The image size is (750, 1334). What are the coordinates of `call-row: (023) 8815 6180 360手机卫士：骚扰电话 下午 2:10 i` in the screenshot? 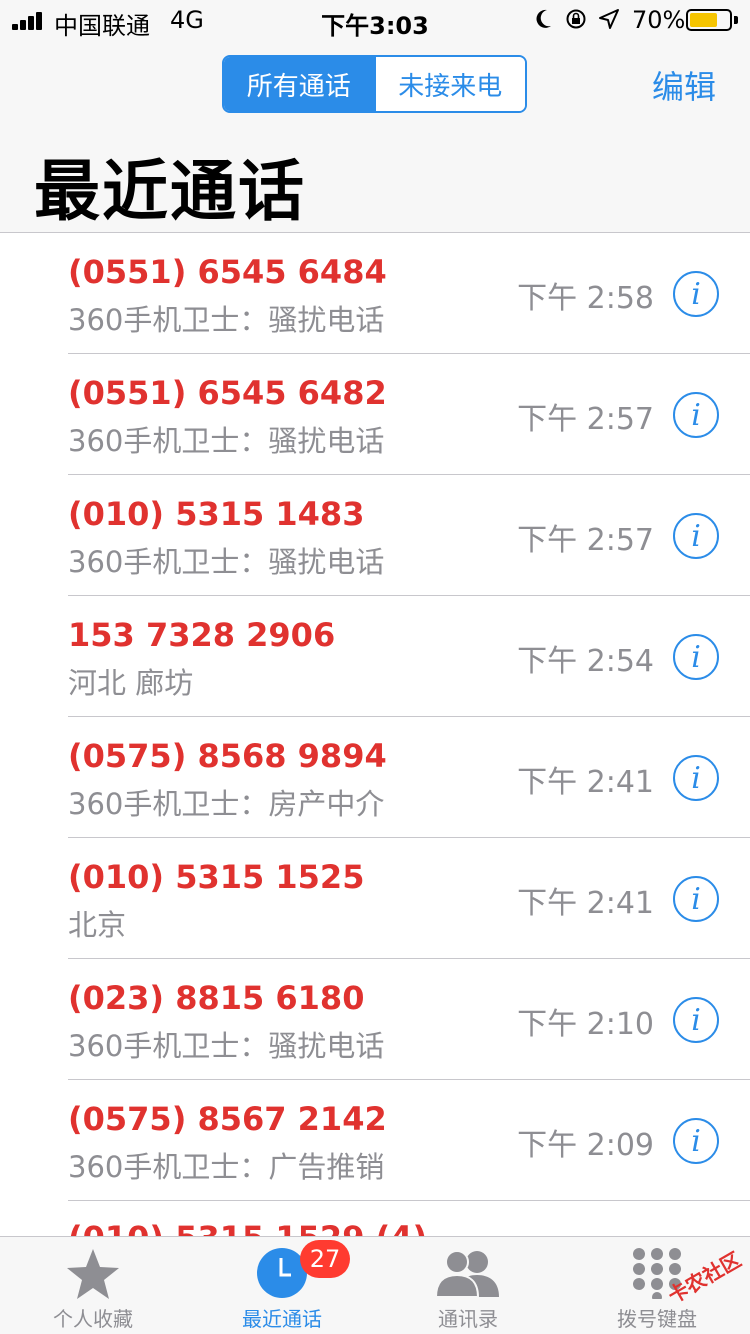 It's located at (375, 1019).